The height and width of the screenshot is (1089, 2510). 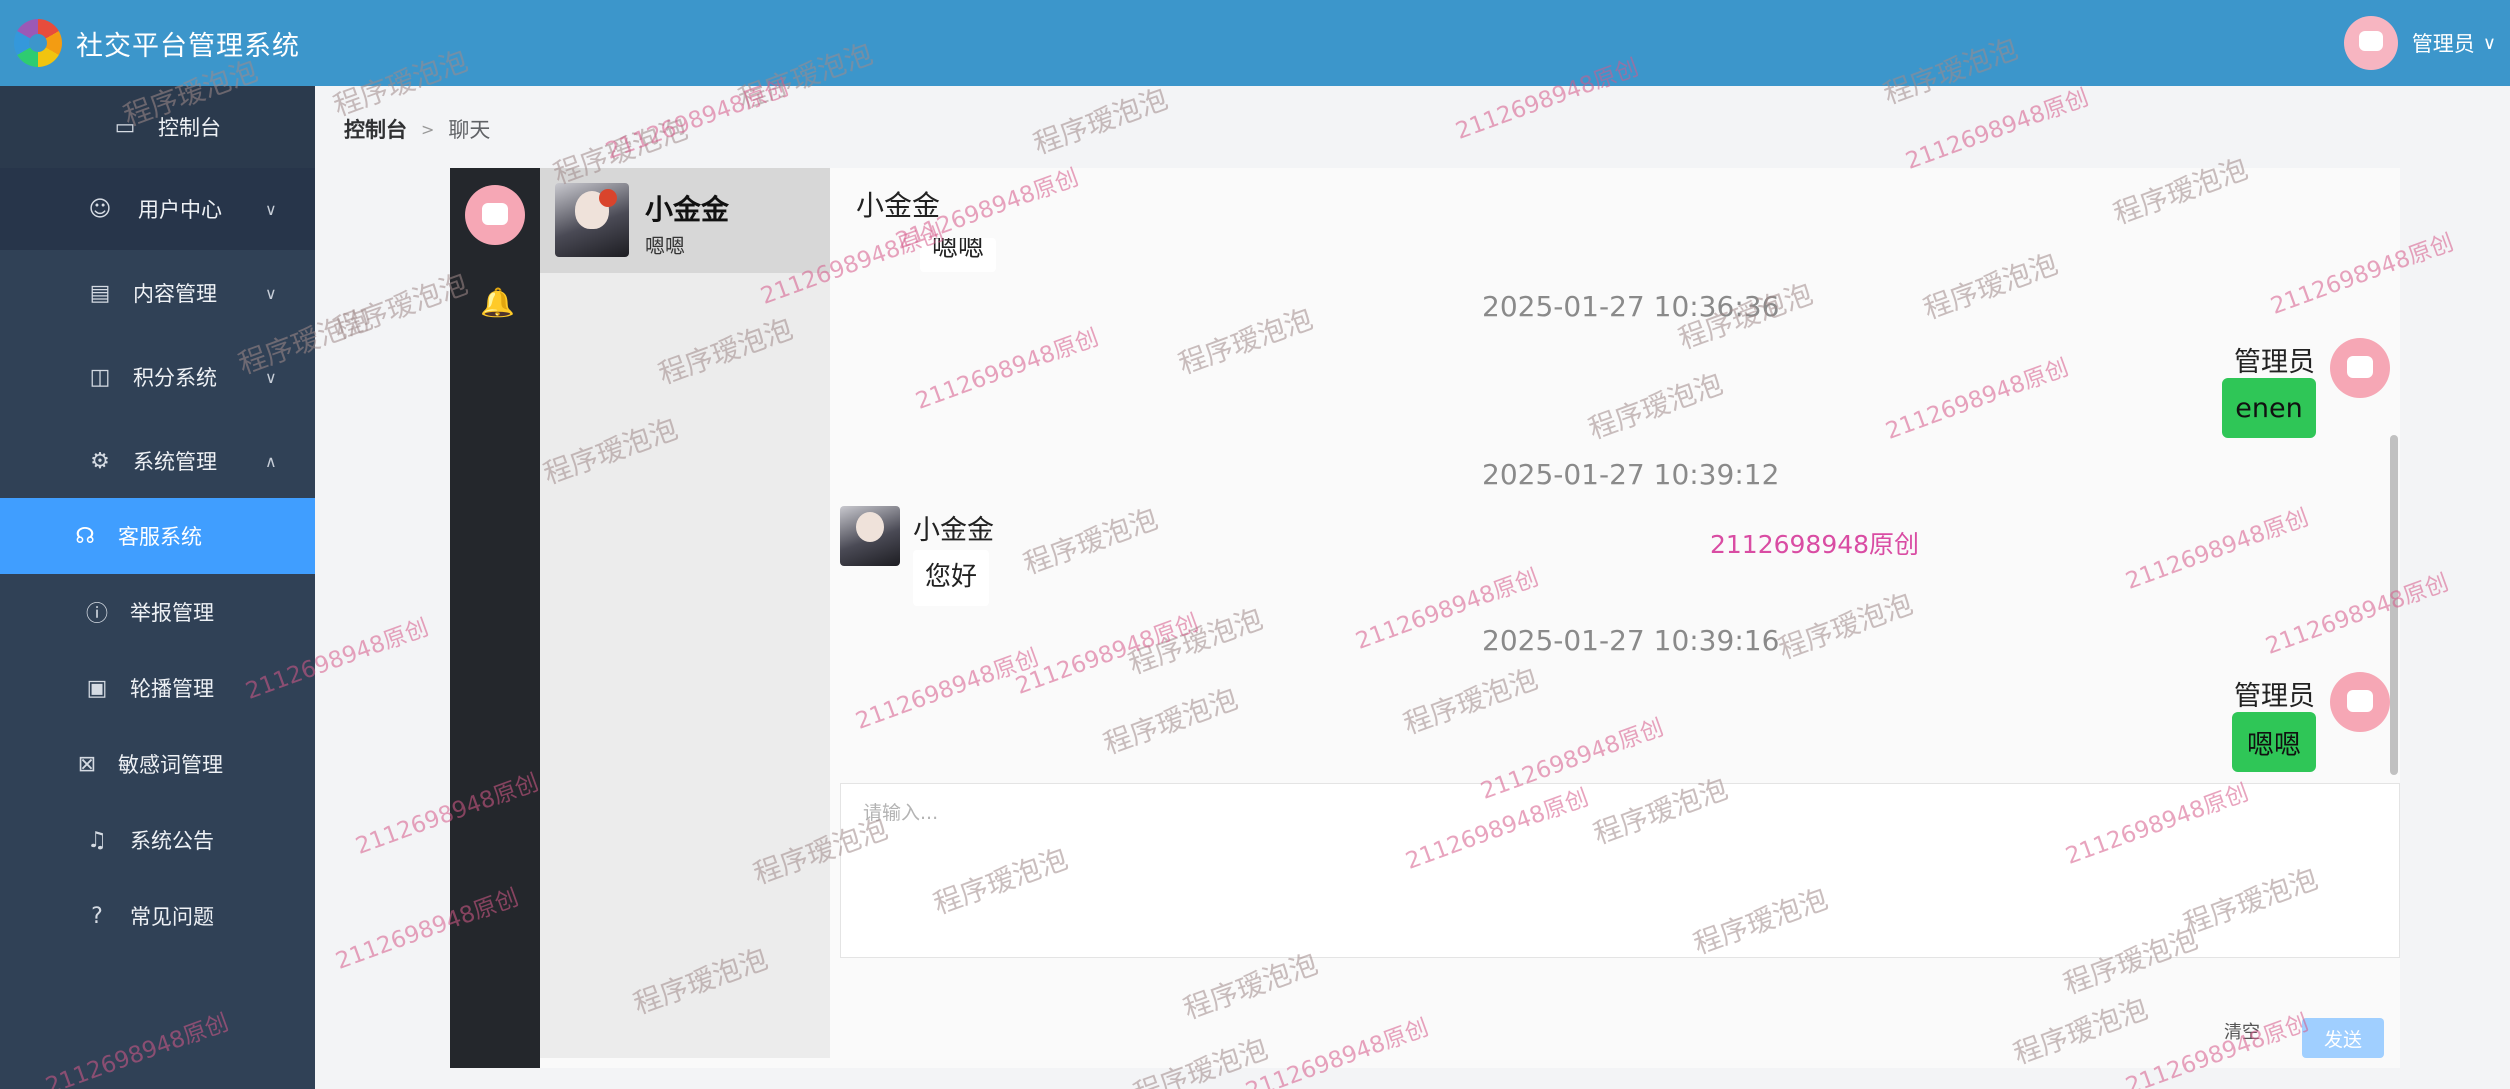 I want to click on message-sender: 小金金, so click(x=953, y=530).